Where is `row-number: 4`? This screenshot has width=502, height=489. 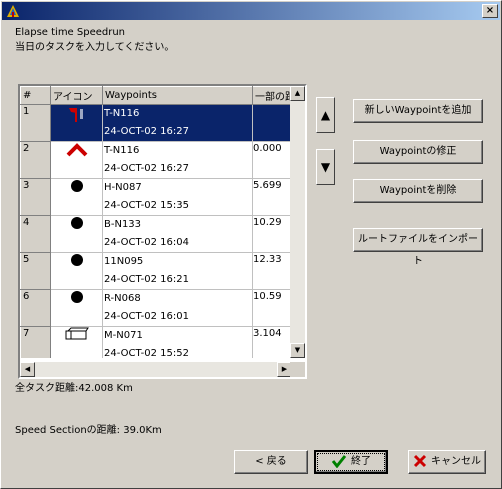 row-number: 4 is located at coordinates (35, 234).